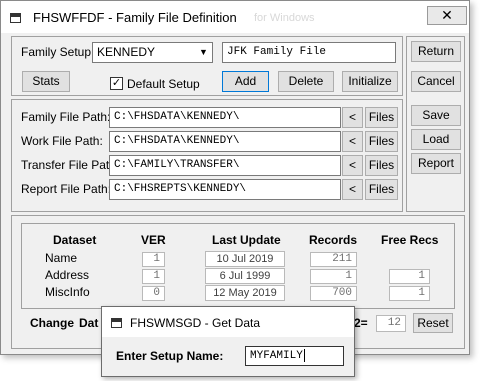 This screenshot has height=381, width=482. What do you see at coordinates (277, 52) in the screenshot?
I see `family-description-value: JFK Family File` at bounding box center [277, 52].